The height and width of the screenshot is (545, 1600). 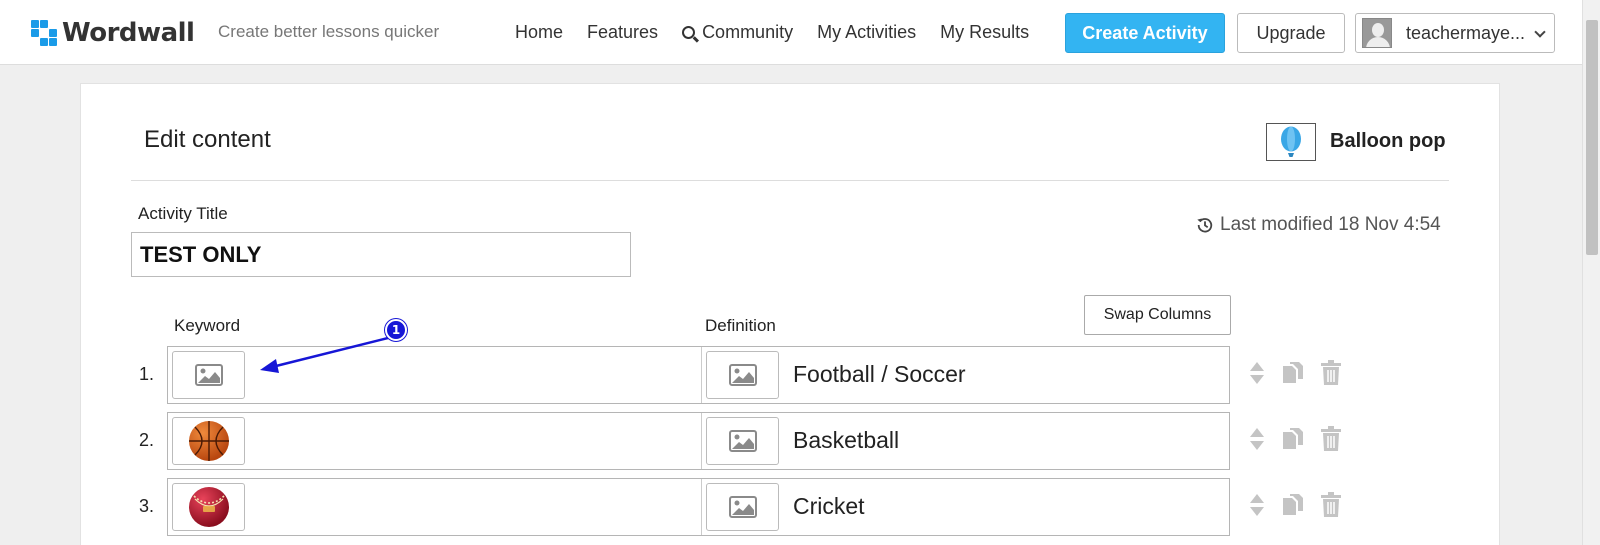 I want to click on list-item: 3. Cricket, so click(x=791, y=507).